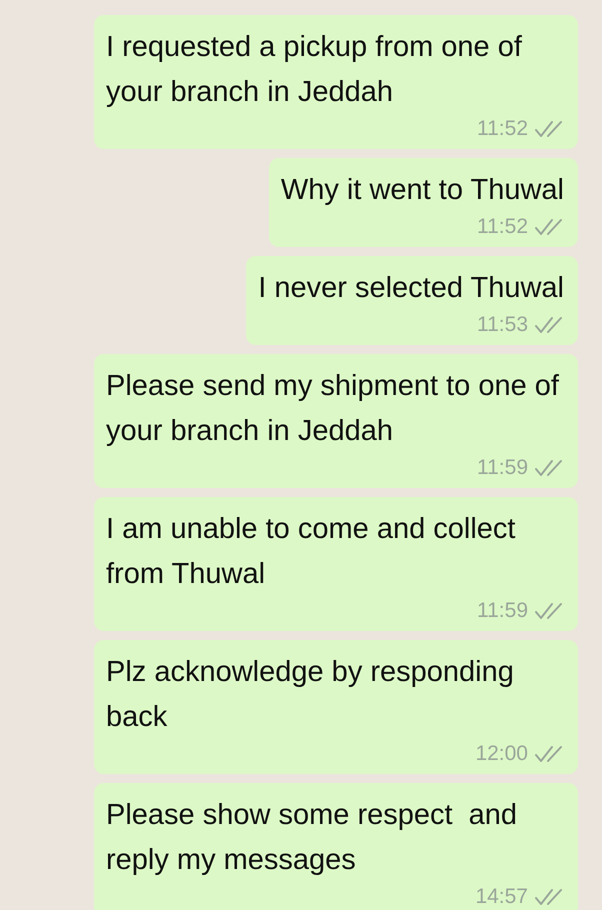 Image resolution: width=602 pixels, height=910 pixels. Describe the element at coordinates (501, 754) in the screenshot. I see `message-time: 12:00` at that location.